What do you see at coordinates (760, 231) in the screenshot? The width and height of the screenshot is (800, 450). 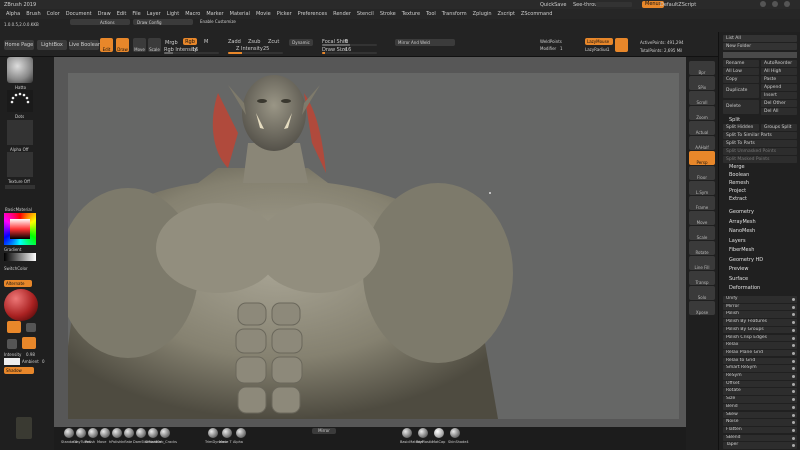 I see `palette-section-header: NanoMesh` at bounding box center [760, 231].